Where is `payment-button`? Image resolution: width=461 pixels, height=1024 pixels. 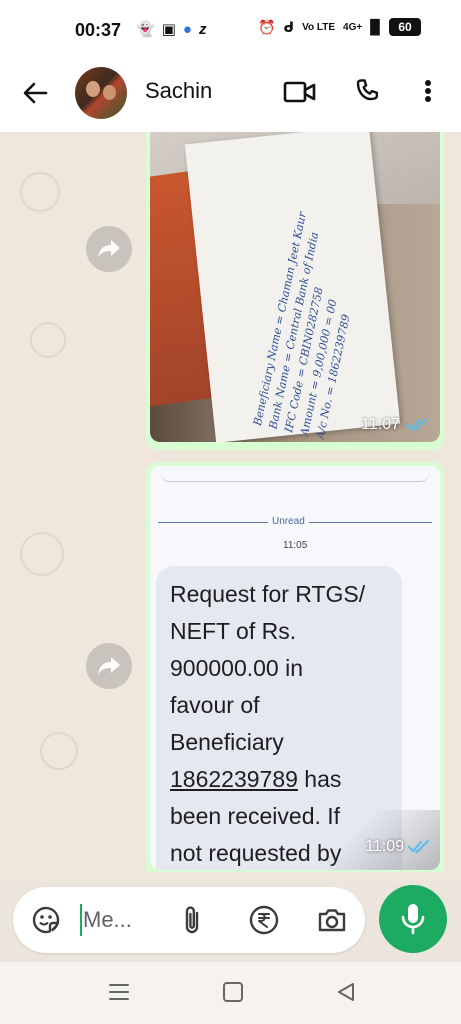
payment-button is located at coordinates (264, 920).